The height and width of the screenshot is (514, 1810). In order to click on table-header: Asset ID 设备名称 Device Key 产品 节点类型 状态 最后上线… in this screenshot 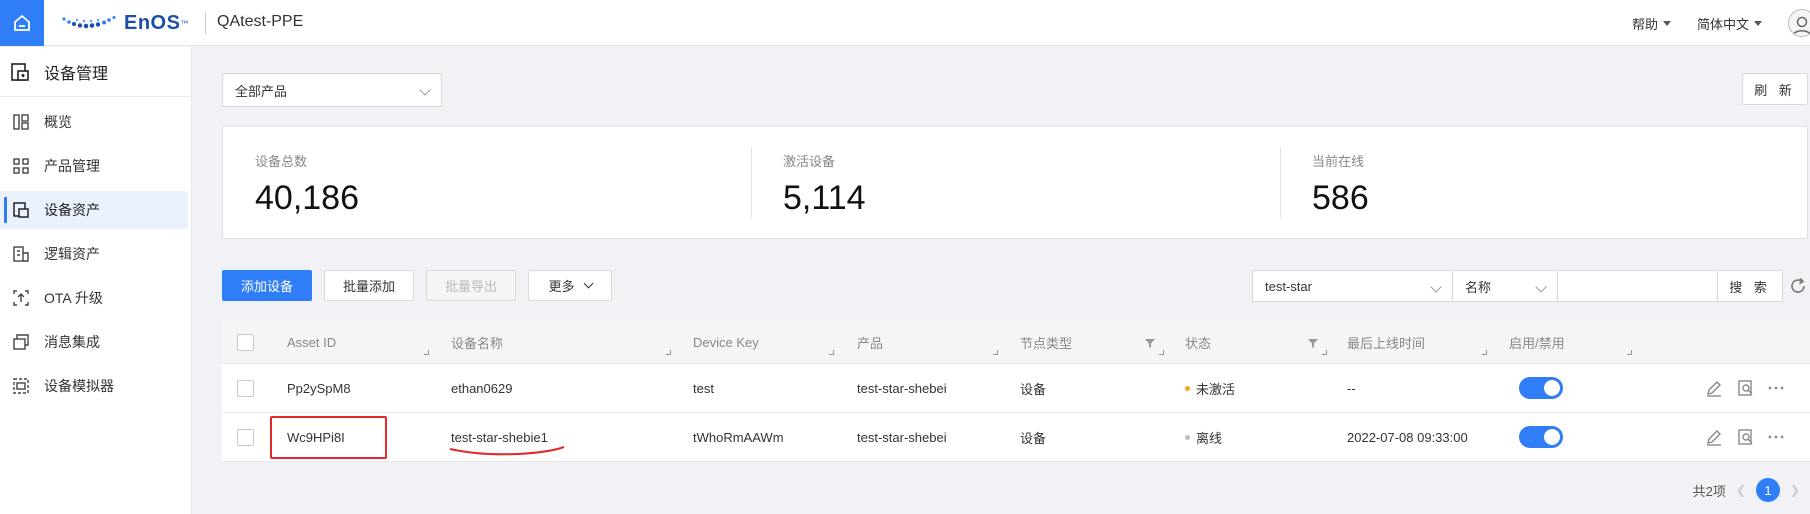, I will do `click(1016, 343)`.